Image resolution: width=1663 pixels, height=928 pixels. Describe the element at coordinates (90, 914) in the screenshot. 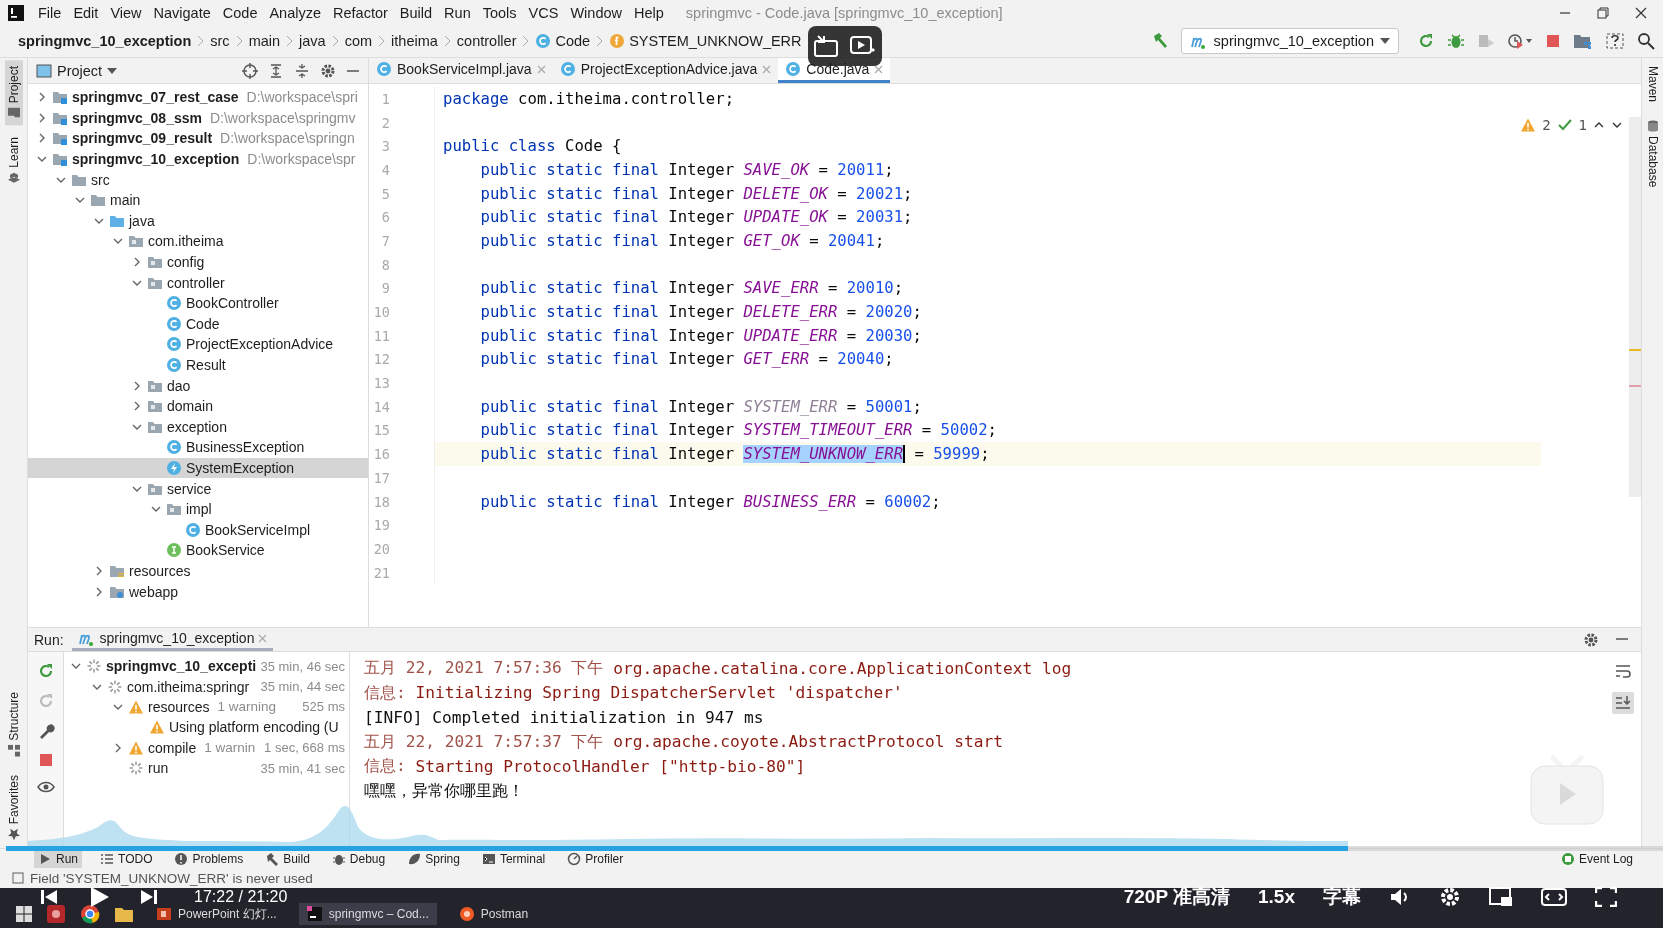

I see `browser-icon` at that location.